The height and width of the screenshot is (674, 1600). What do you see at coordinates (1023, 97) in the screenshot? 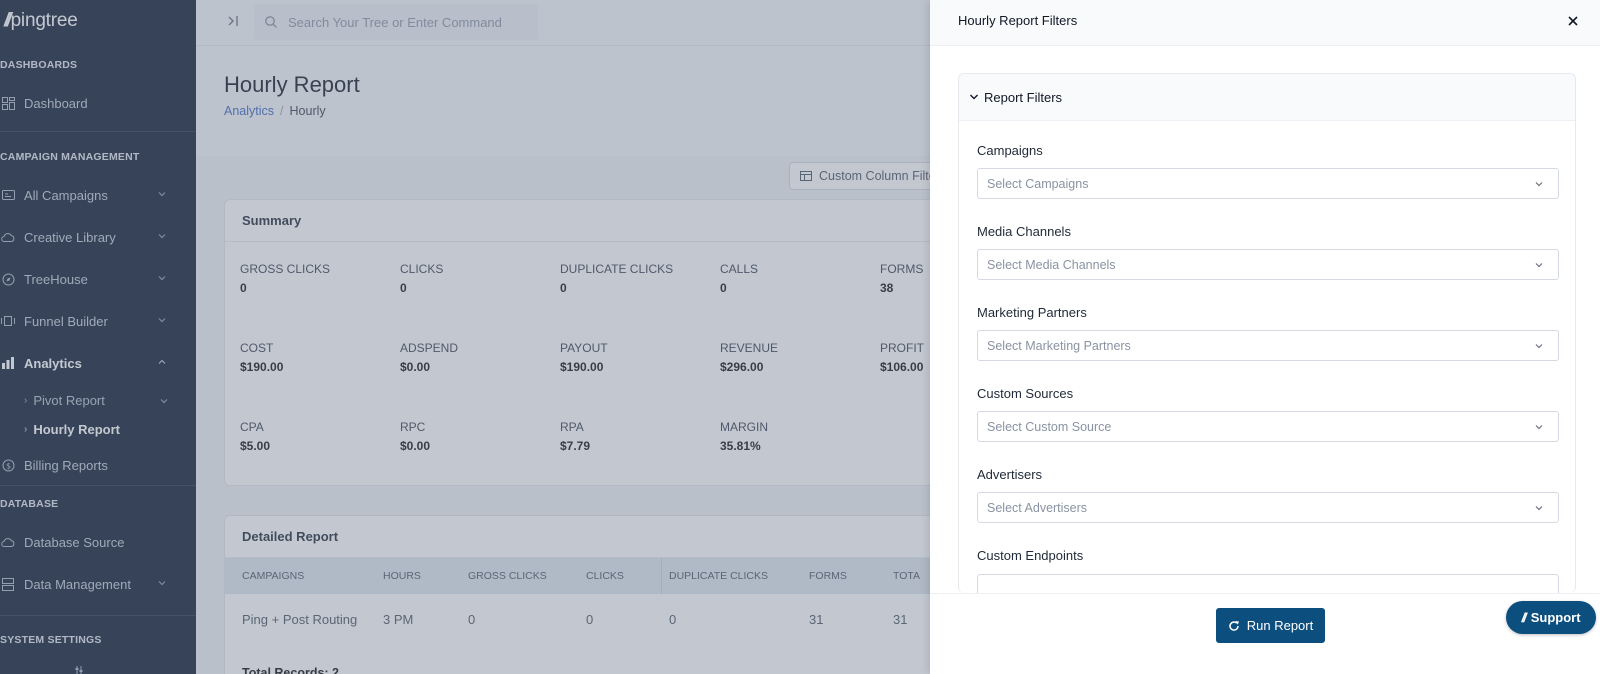
I see `report-filters-title: Report Filters` at bounding box center [1023, 97].